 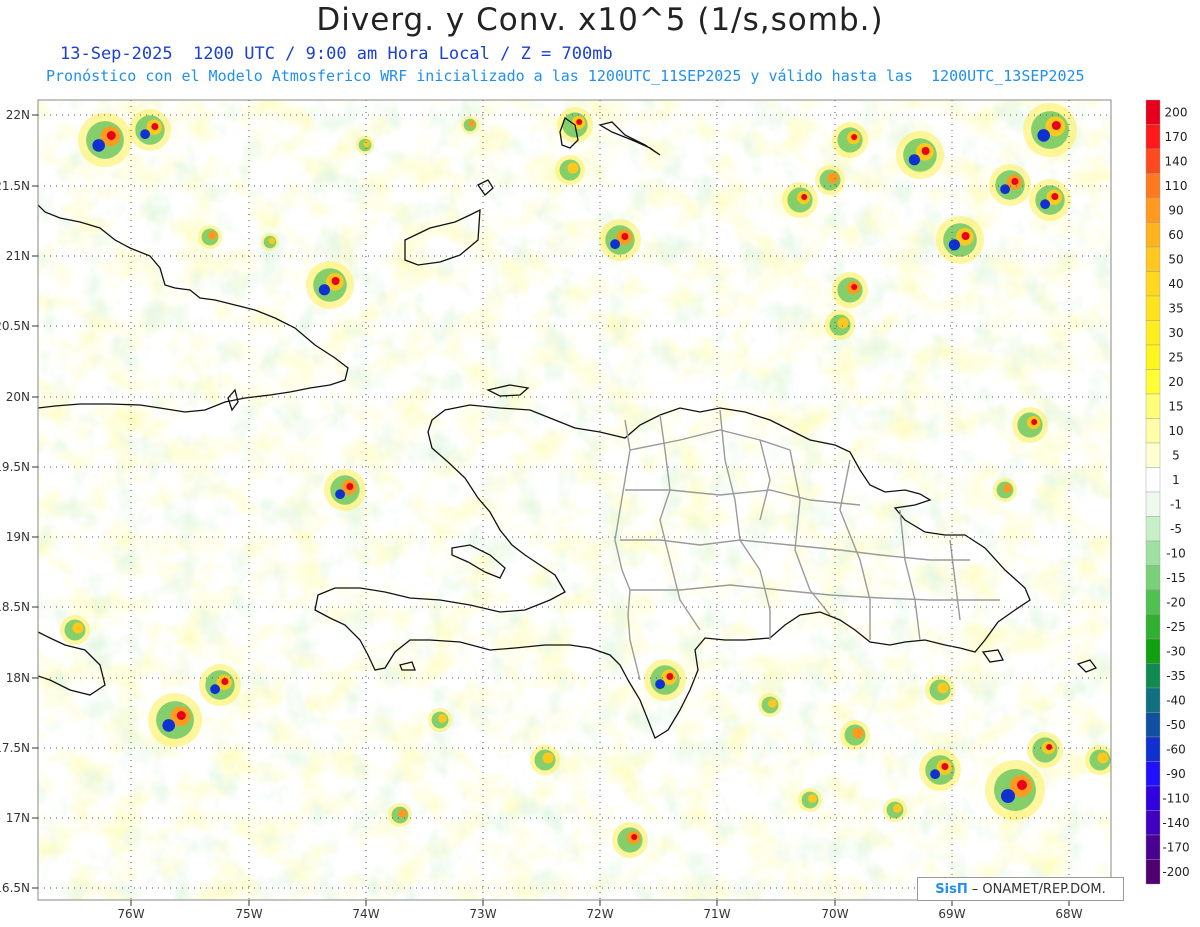 What do you see at coordinates (18, 818) in the screenshot?
I see `lat-label: 17N` at bounding box center [18, 818].